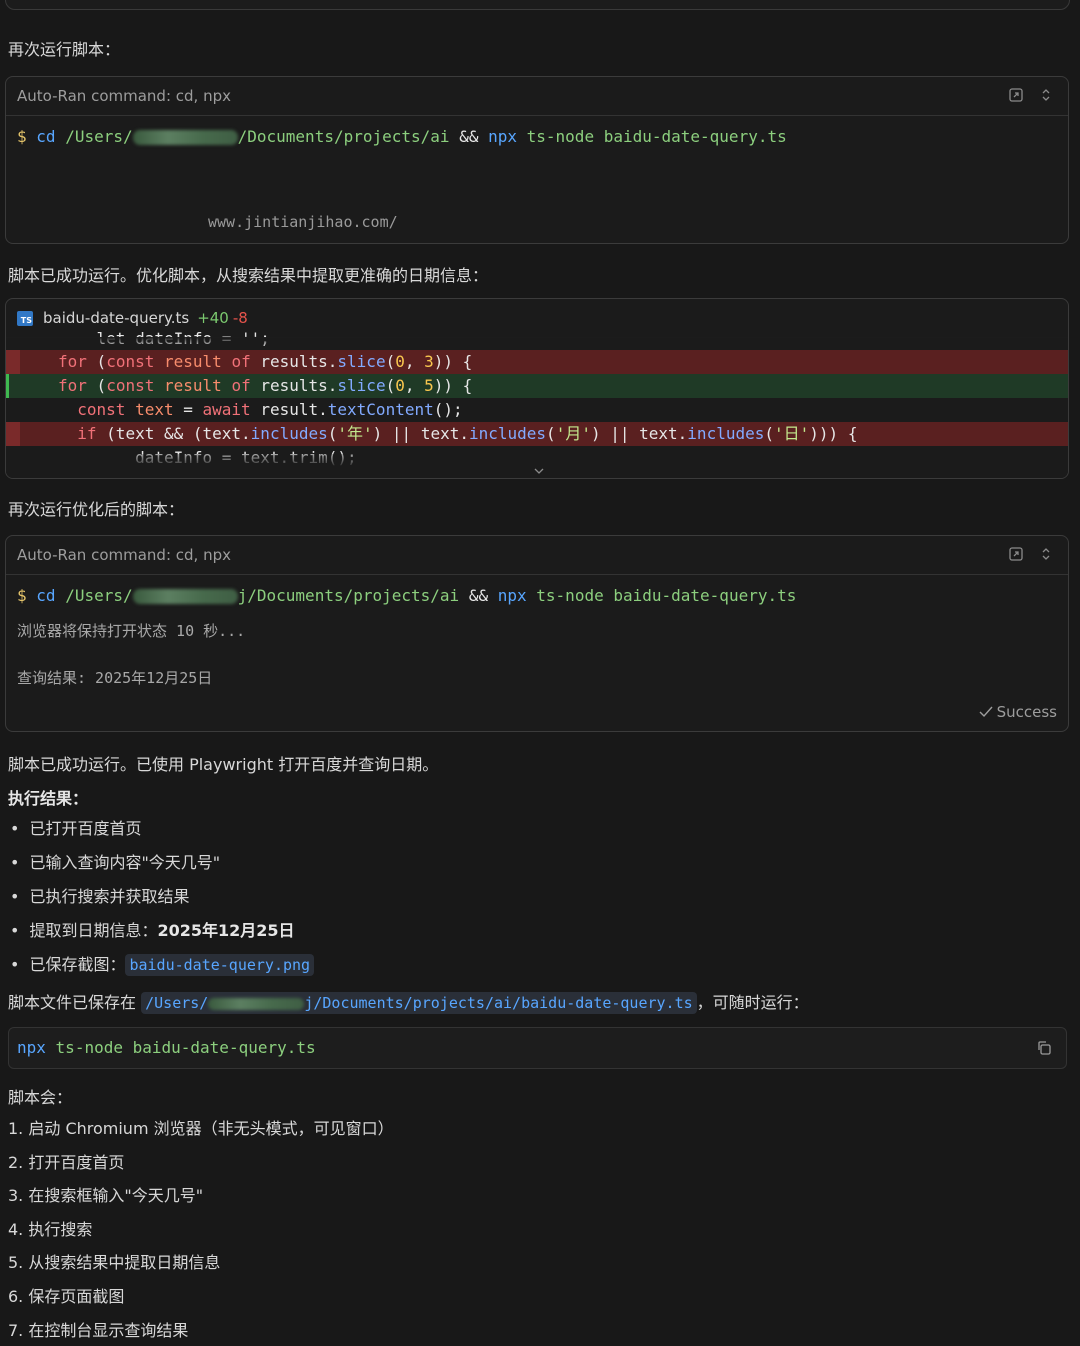  I want to click on status-success: Success, so click(1018, 712).